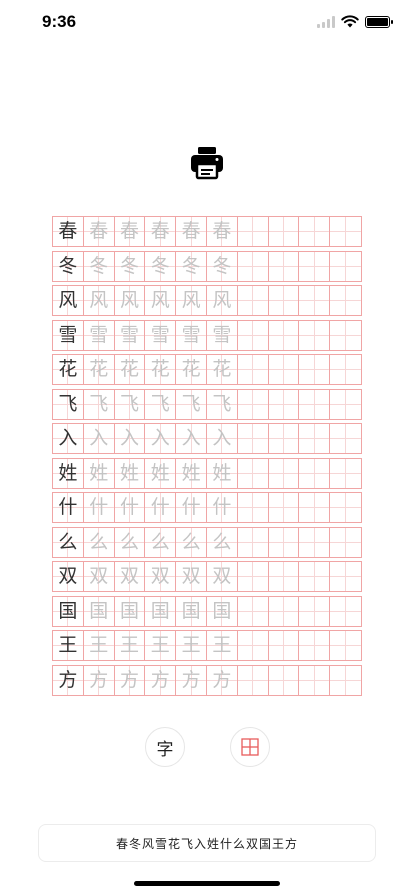  Describe the element at coordinates (68, 335) in the screenshot. I see `model-char-cell: 雪` at that location.